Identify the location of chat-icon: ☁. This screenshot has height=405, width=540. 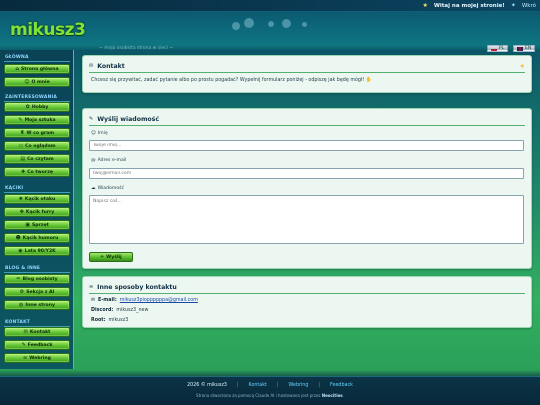
(93, 188).